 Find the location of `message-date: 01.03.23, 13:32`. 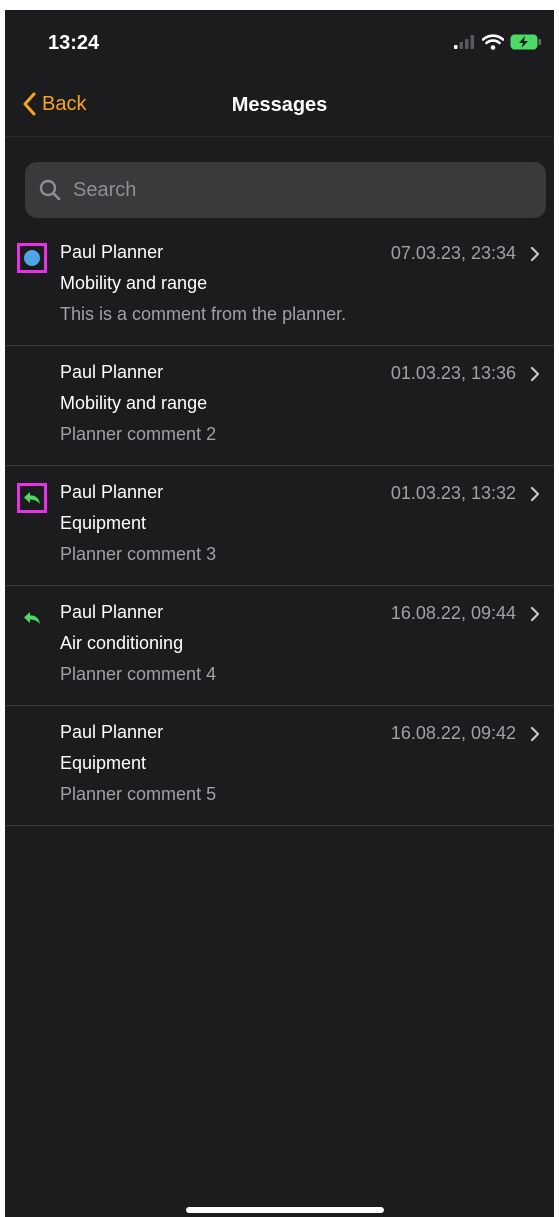

message-date: 01.03.23, 13:32 is located at coordinates (453, 493).